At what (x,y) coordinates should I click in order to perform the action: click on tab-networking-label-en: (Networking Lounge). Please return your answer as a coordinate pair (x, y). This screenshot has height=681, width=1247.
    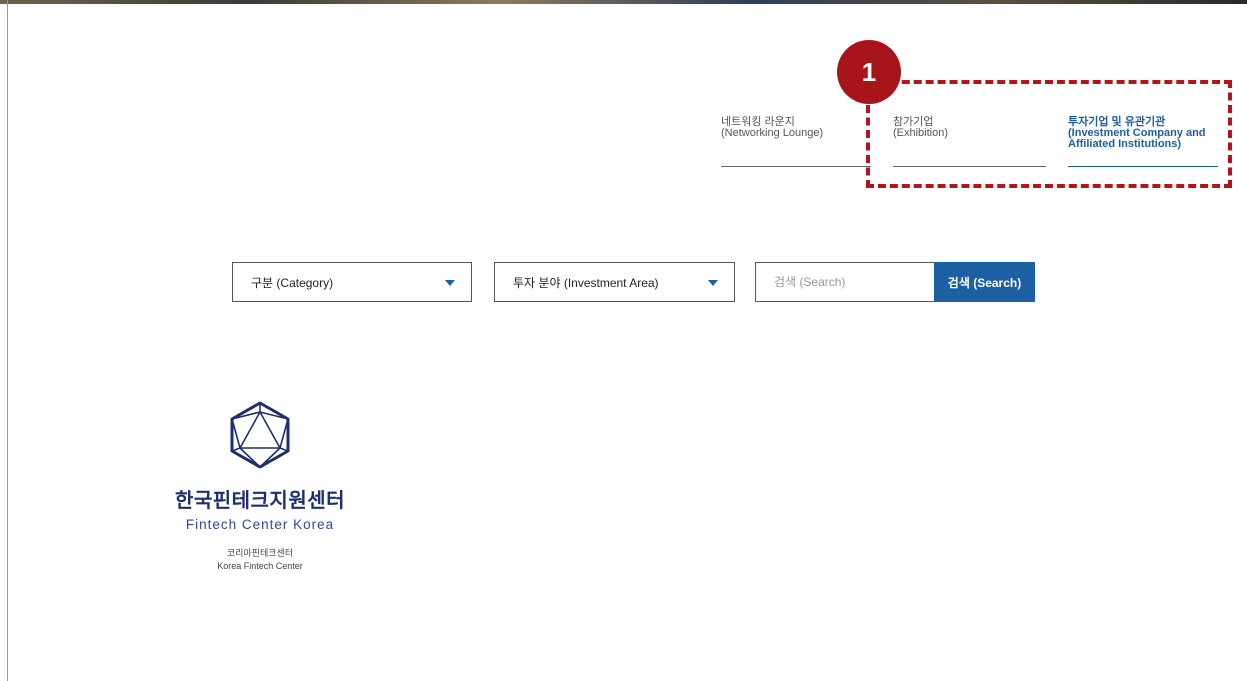
    Looking at the image, I should click on (772, 133).